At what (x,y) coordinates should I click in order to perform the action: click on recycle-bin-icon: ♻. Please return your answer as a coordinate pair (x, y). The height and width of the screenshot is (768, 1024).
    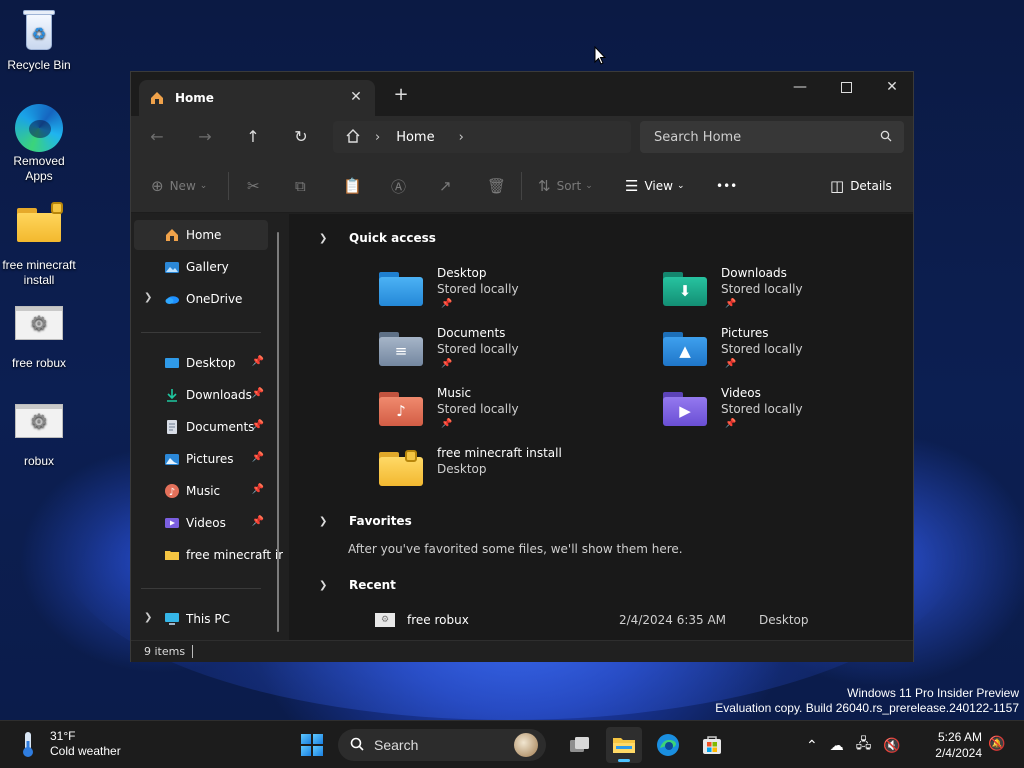
    Looking at the image, I should click on (39, 31).